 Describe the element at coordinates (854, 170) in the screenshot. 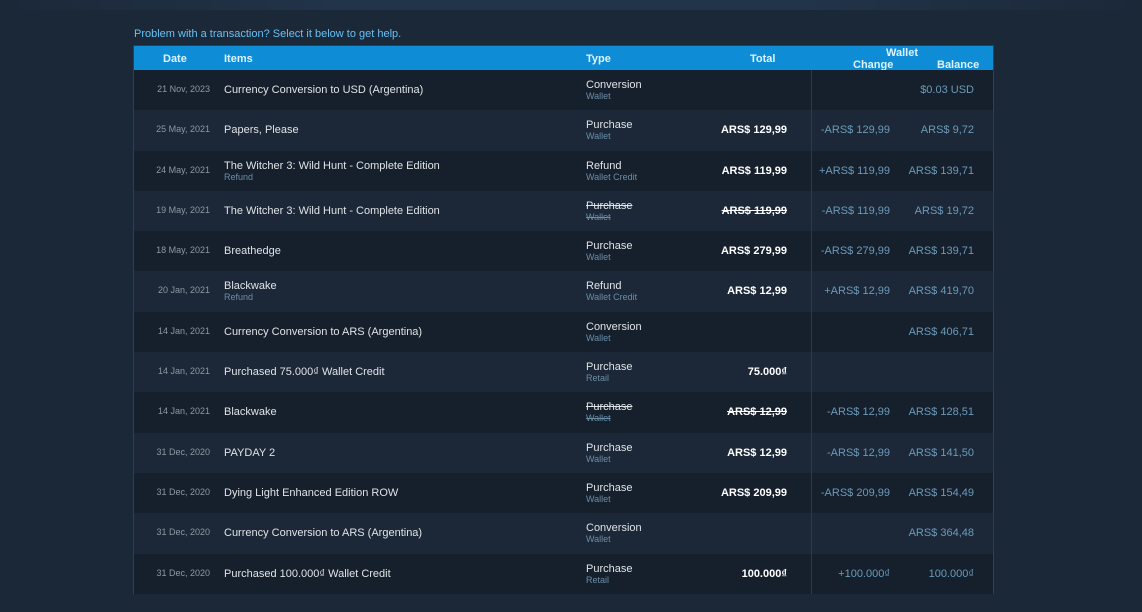

I see `row-wallet-change: +ARS$ 119,99` at that location.